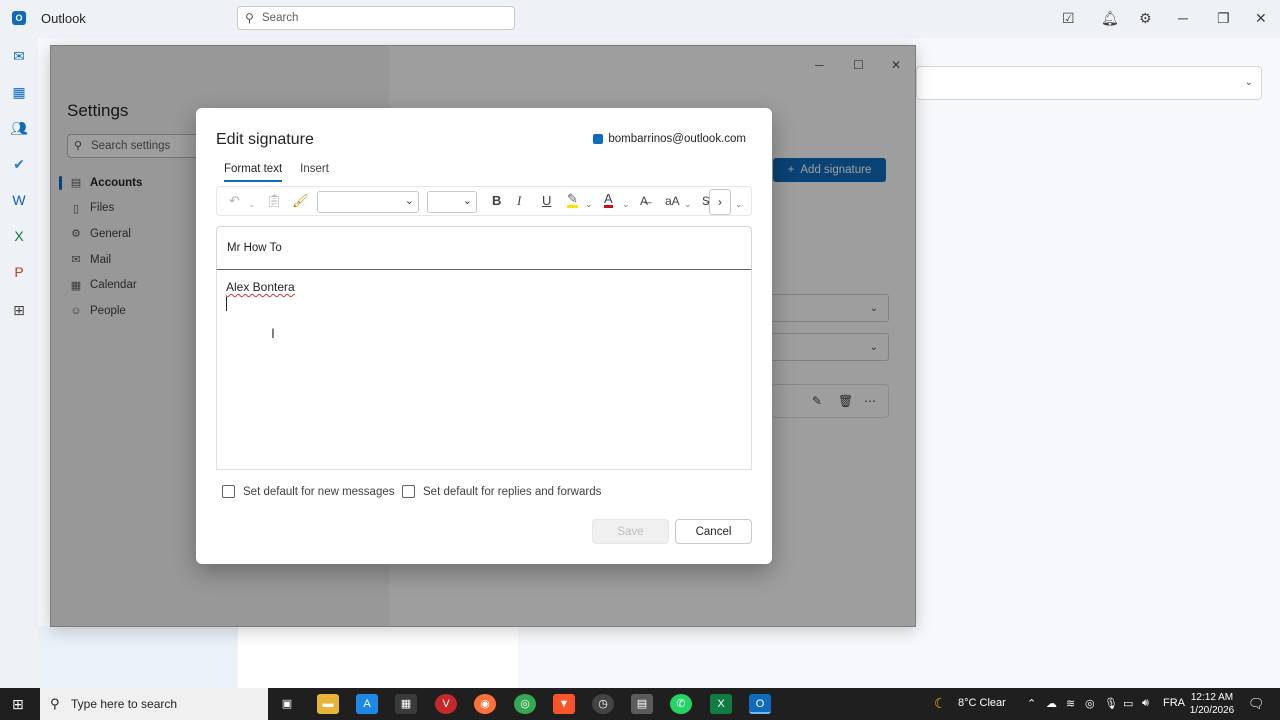 This screenshot has width=1280, height=720. What do you see at coordinates (630, 531) in the screenshot?
I see `save-button: Save` at bounding box center [630, 531].